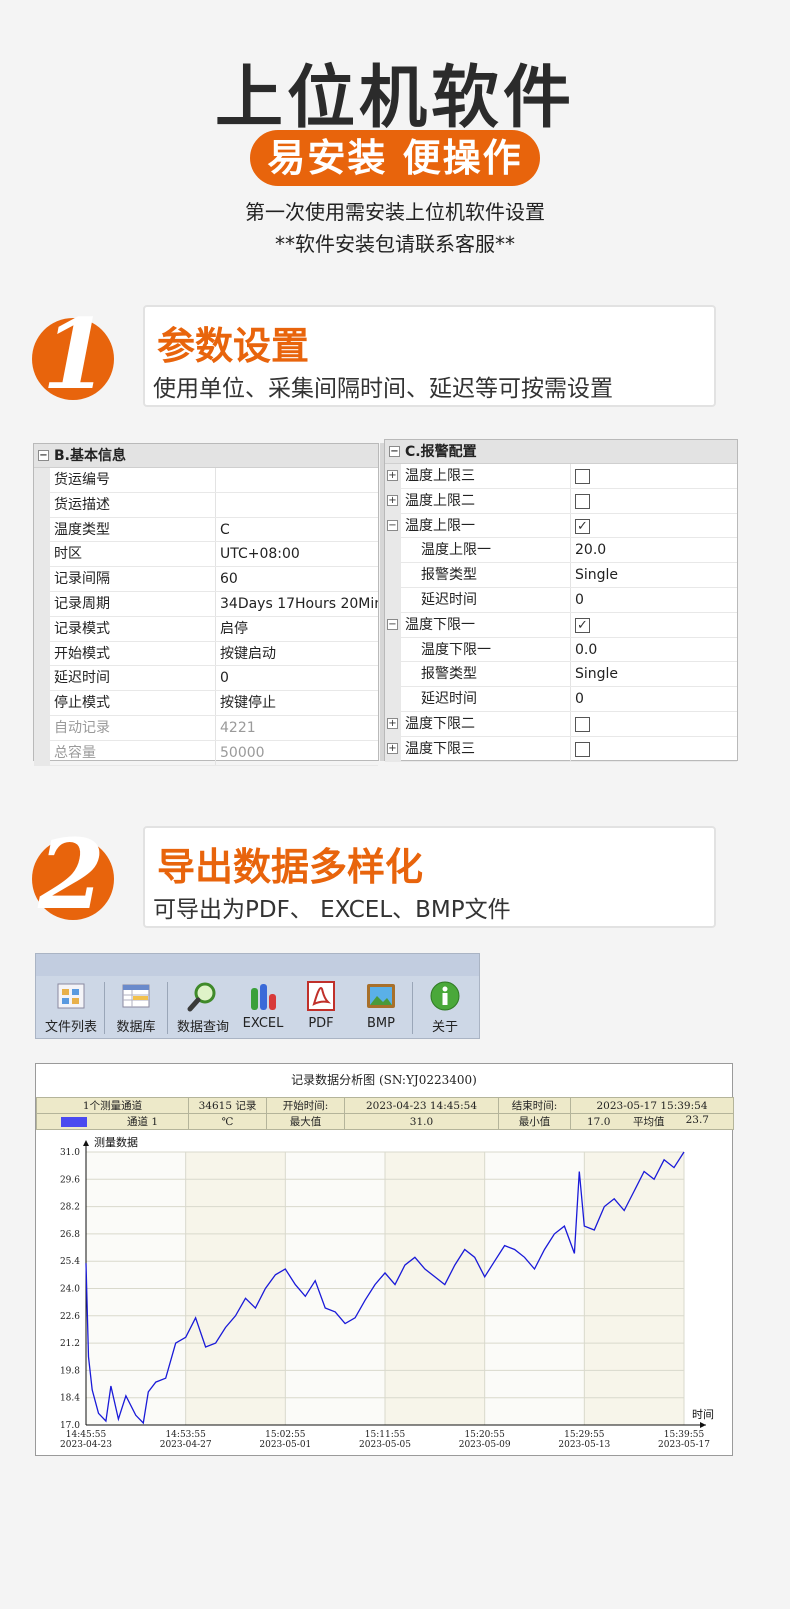 The image size is (790, 1609). Describe the element at coordinates (263, 1023) in the screenshot. I see `export-excel-label: EXCEL` at that location.